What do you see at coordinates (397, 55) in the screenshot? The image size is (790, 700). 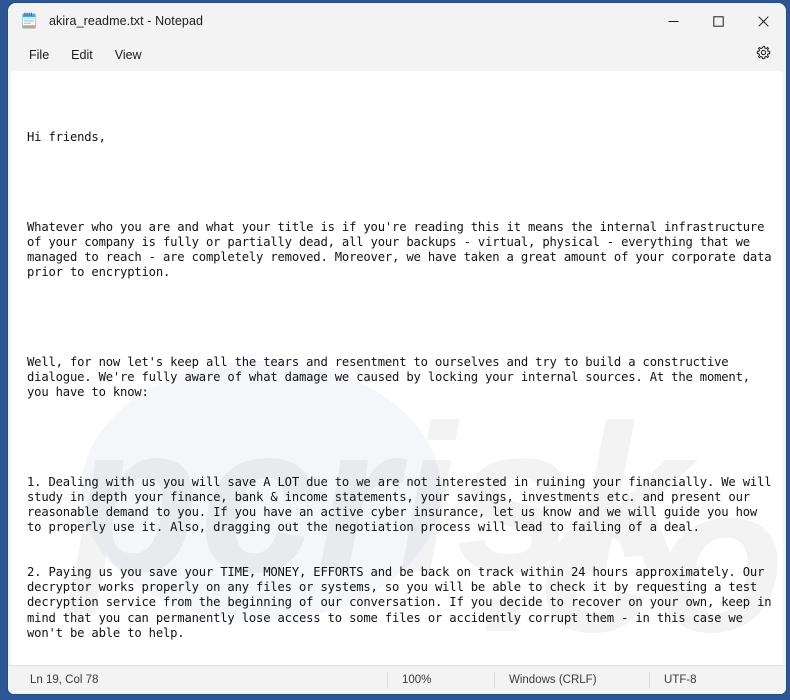 I see `menu-bar: File Edit View` at bounding box center [397, 55].